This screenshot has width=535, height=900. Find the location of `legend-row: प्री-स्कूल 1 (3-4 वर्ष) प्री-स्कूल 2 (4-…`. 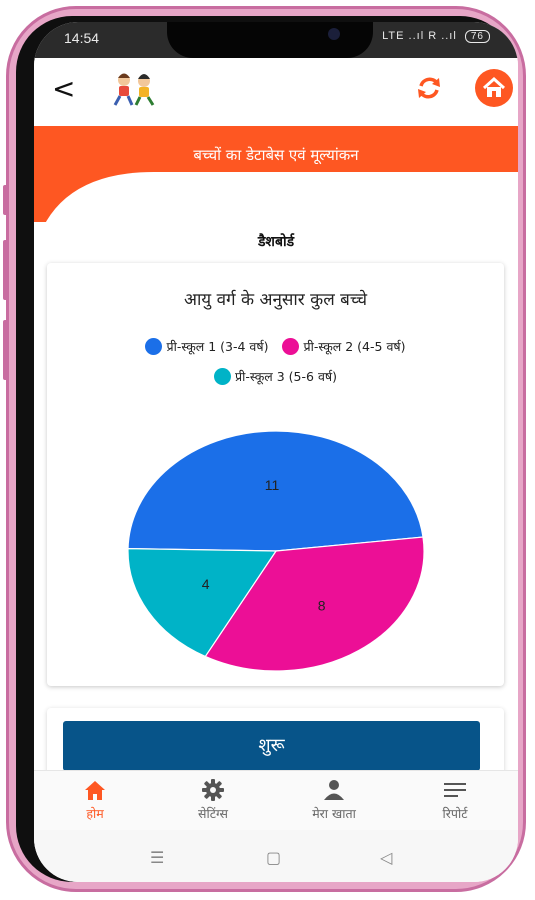

legend-row: प्री-स्कूल 1 (3-4 वर्ष) प्री-स्कूल 2 (4-… is located at coordinates (275, 346).